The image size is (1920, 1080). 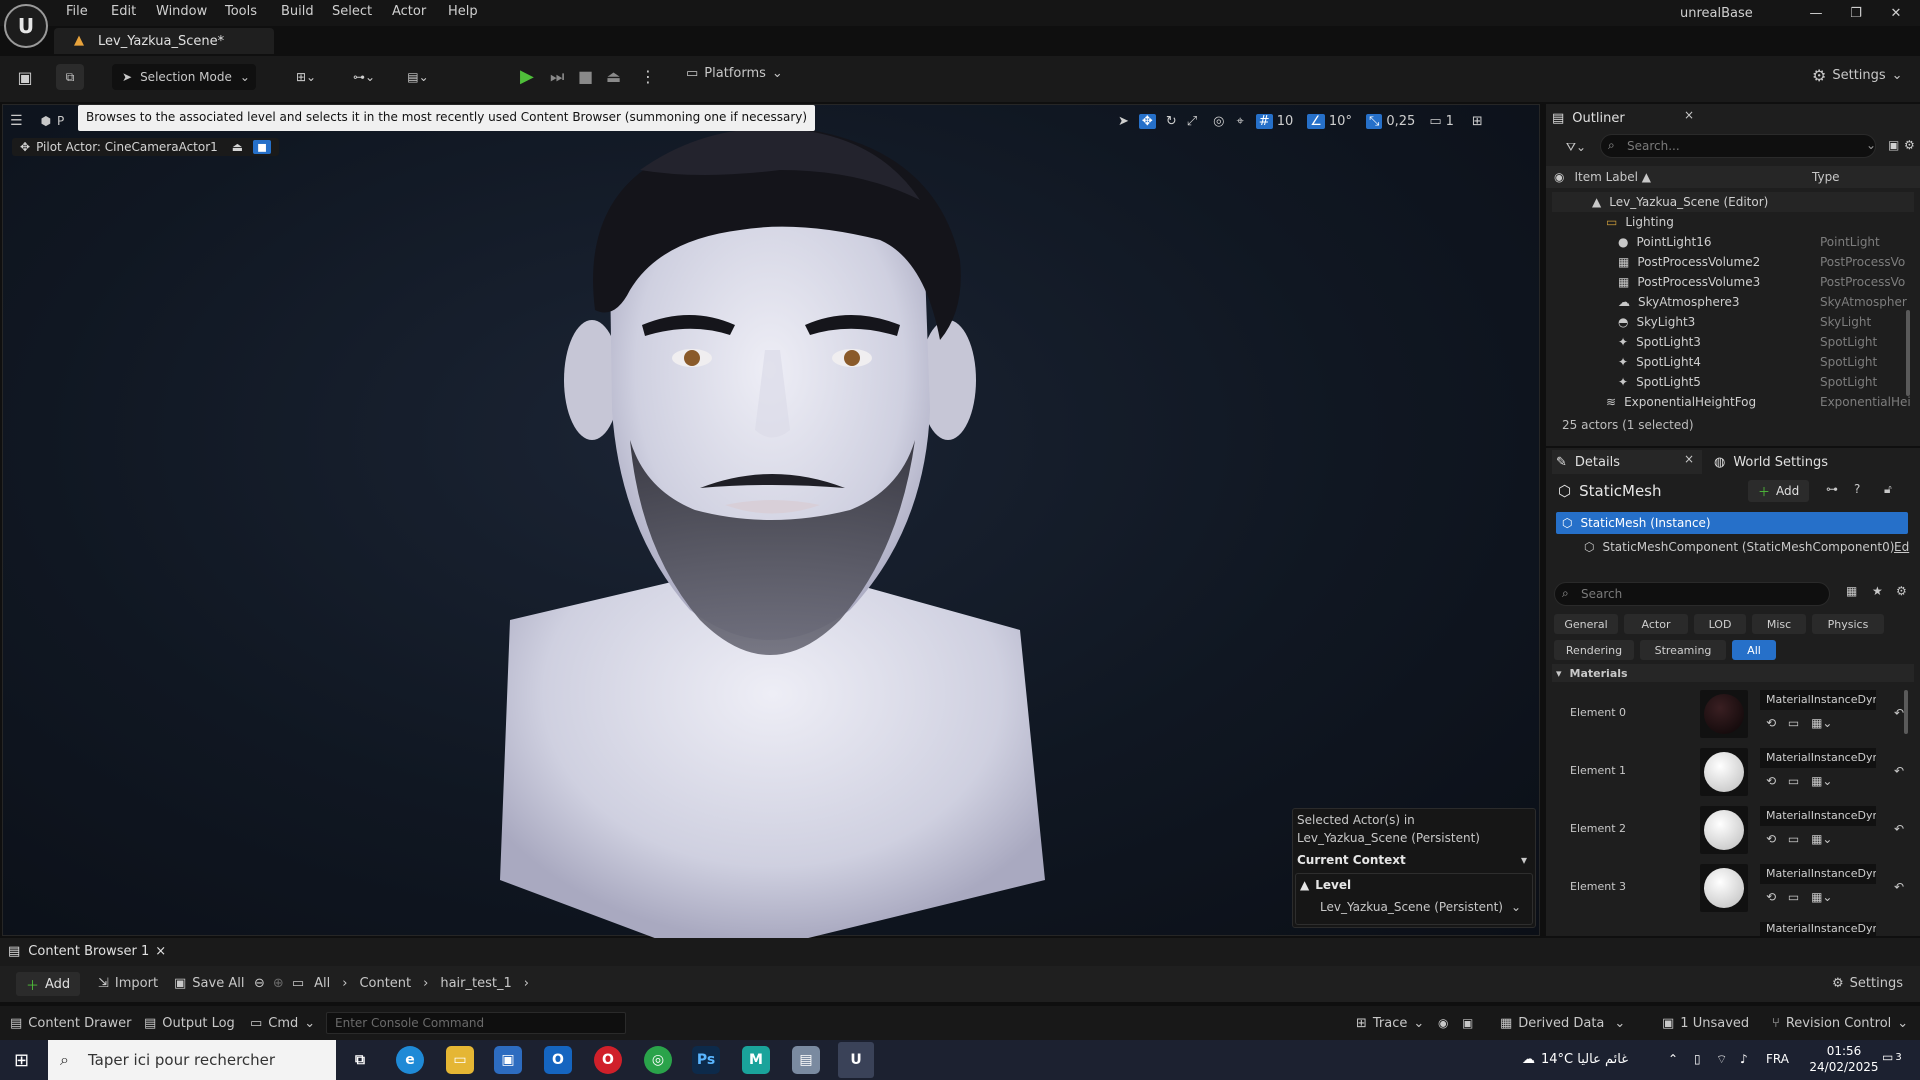 I want to click on eject-pilot-icon: ⏏, so click(x=237, y=147).